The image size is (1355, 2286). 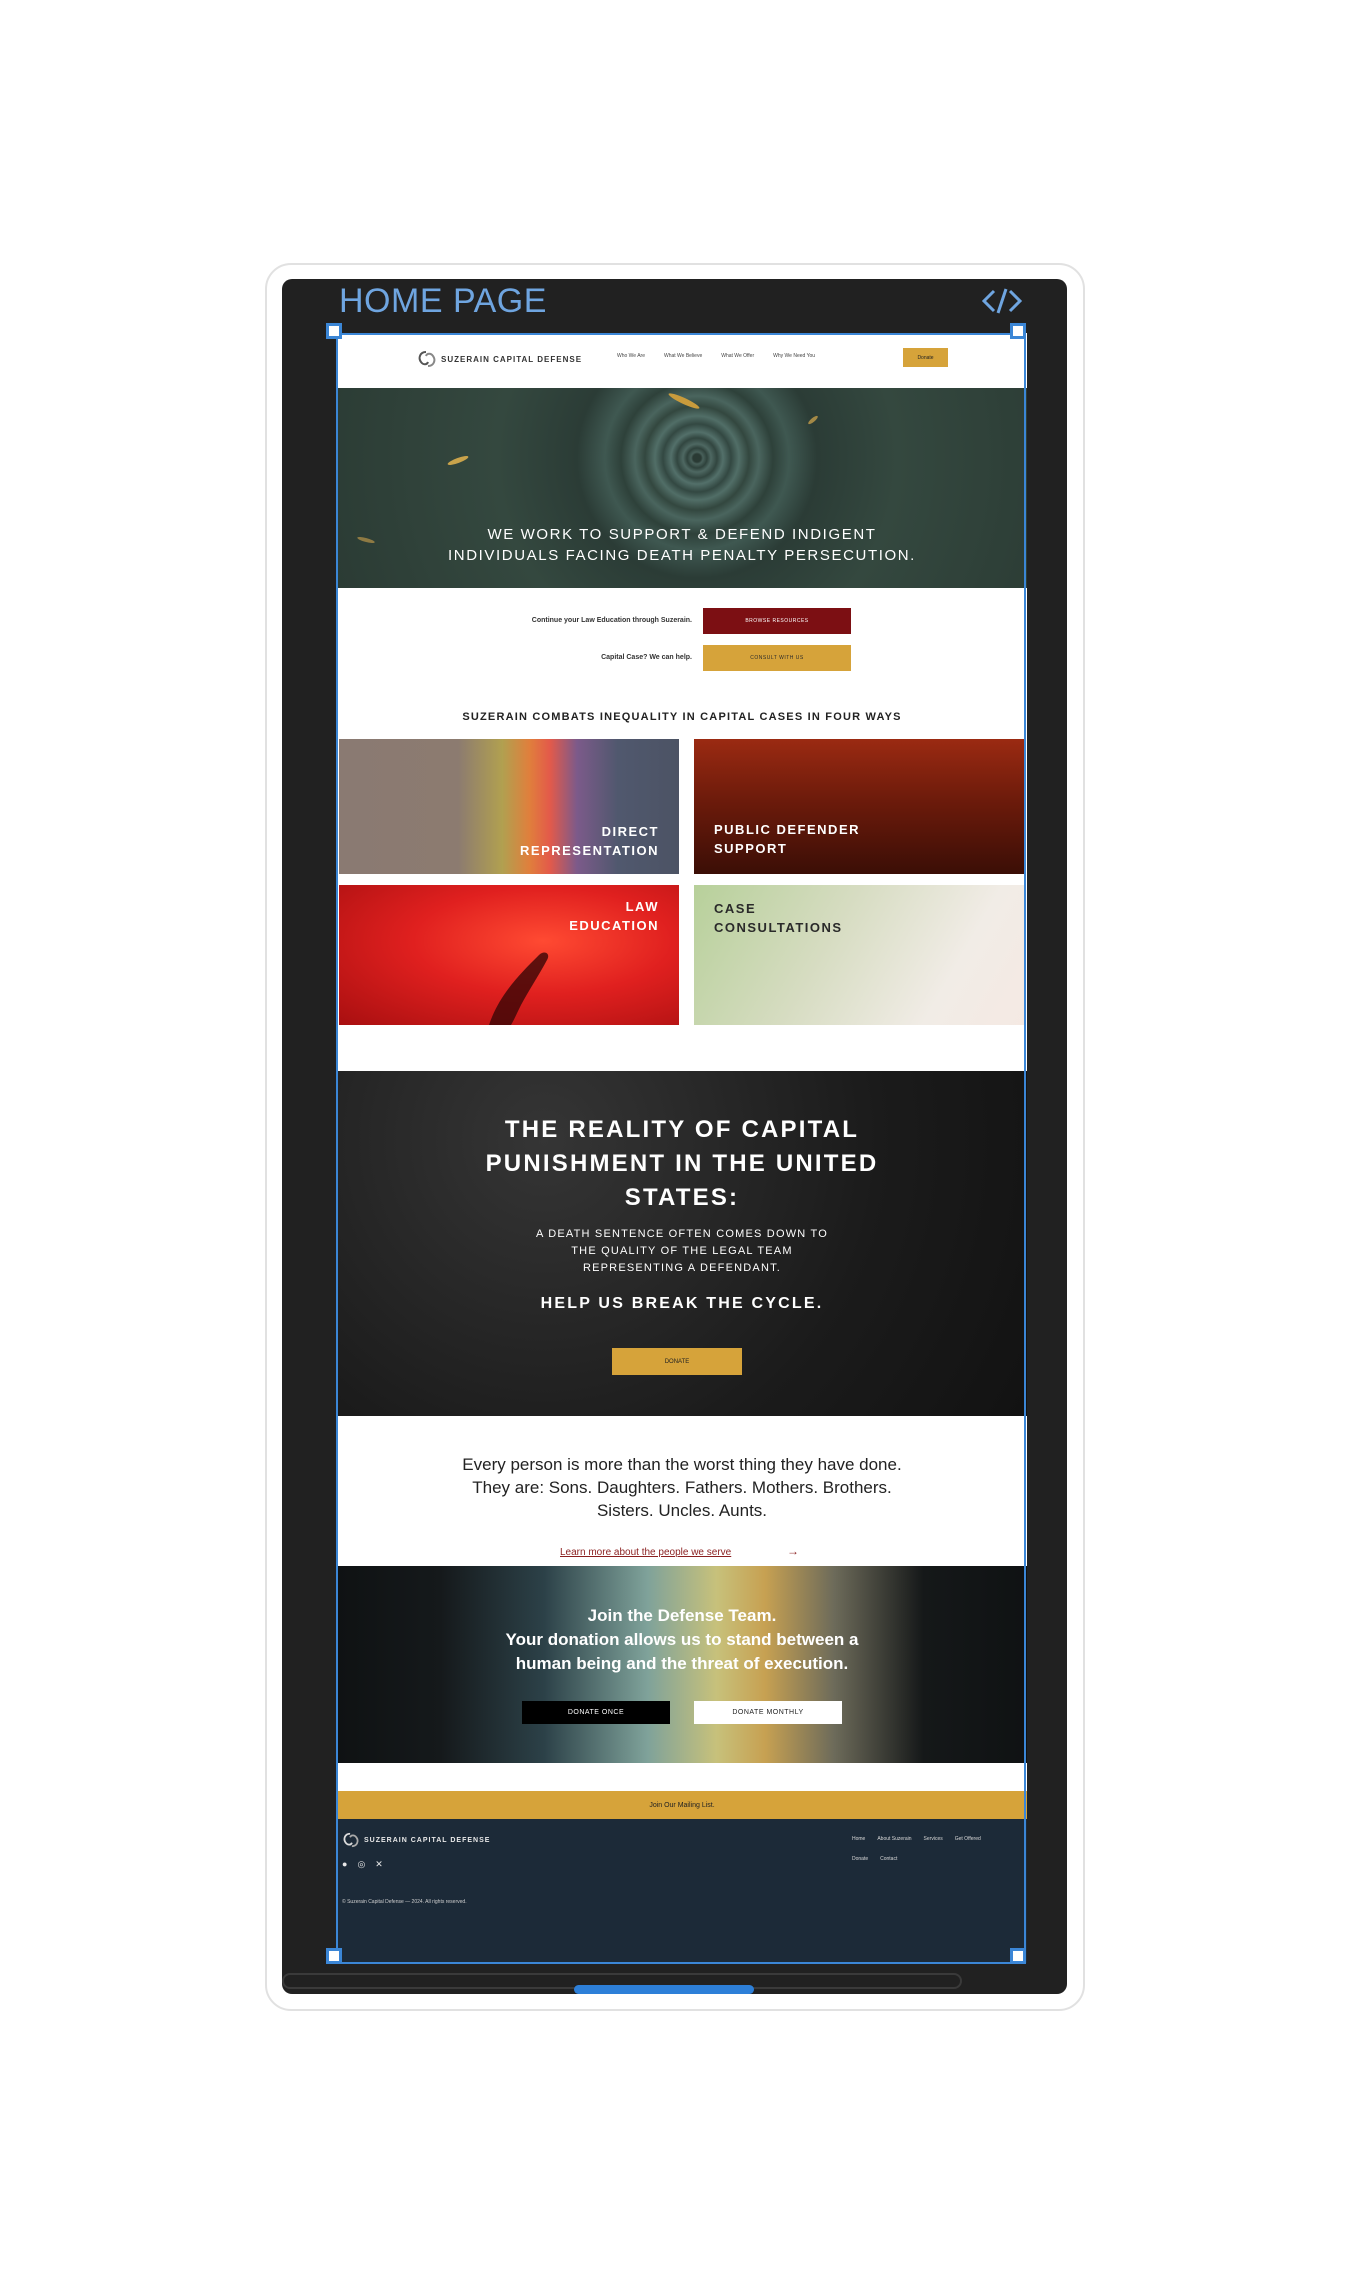 What do you see at coordinates (874, 1859) in the screenshot?
I see `footer-links-row-2: Donate Contact` at bounding box center [874, 1859].